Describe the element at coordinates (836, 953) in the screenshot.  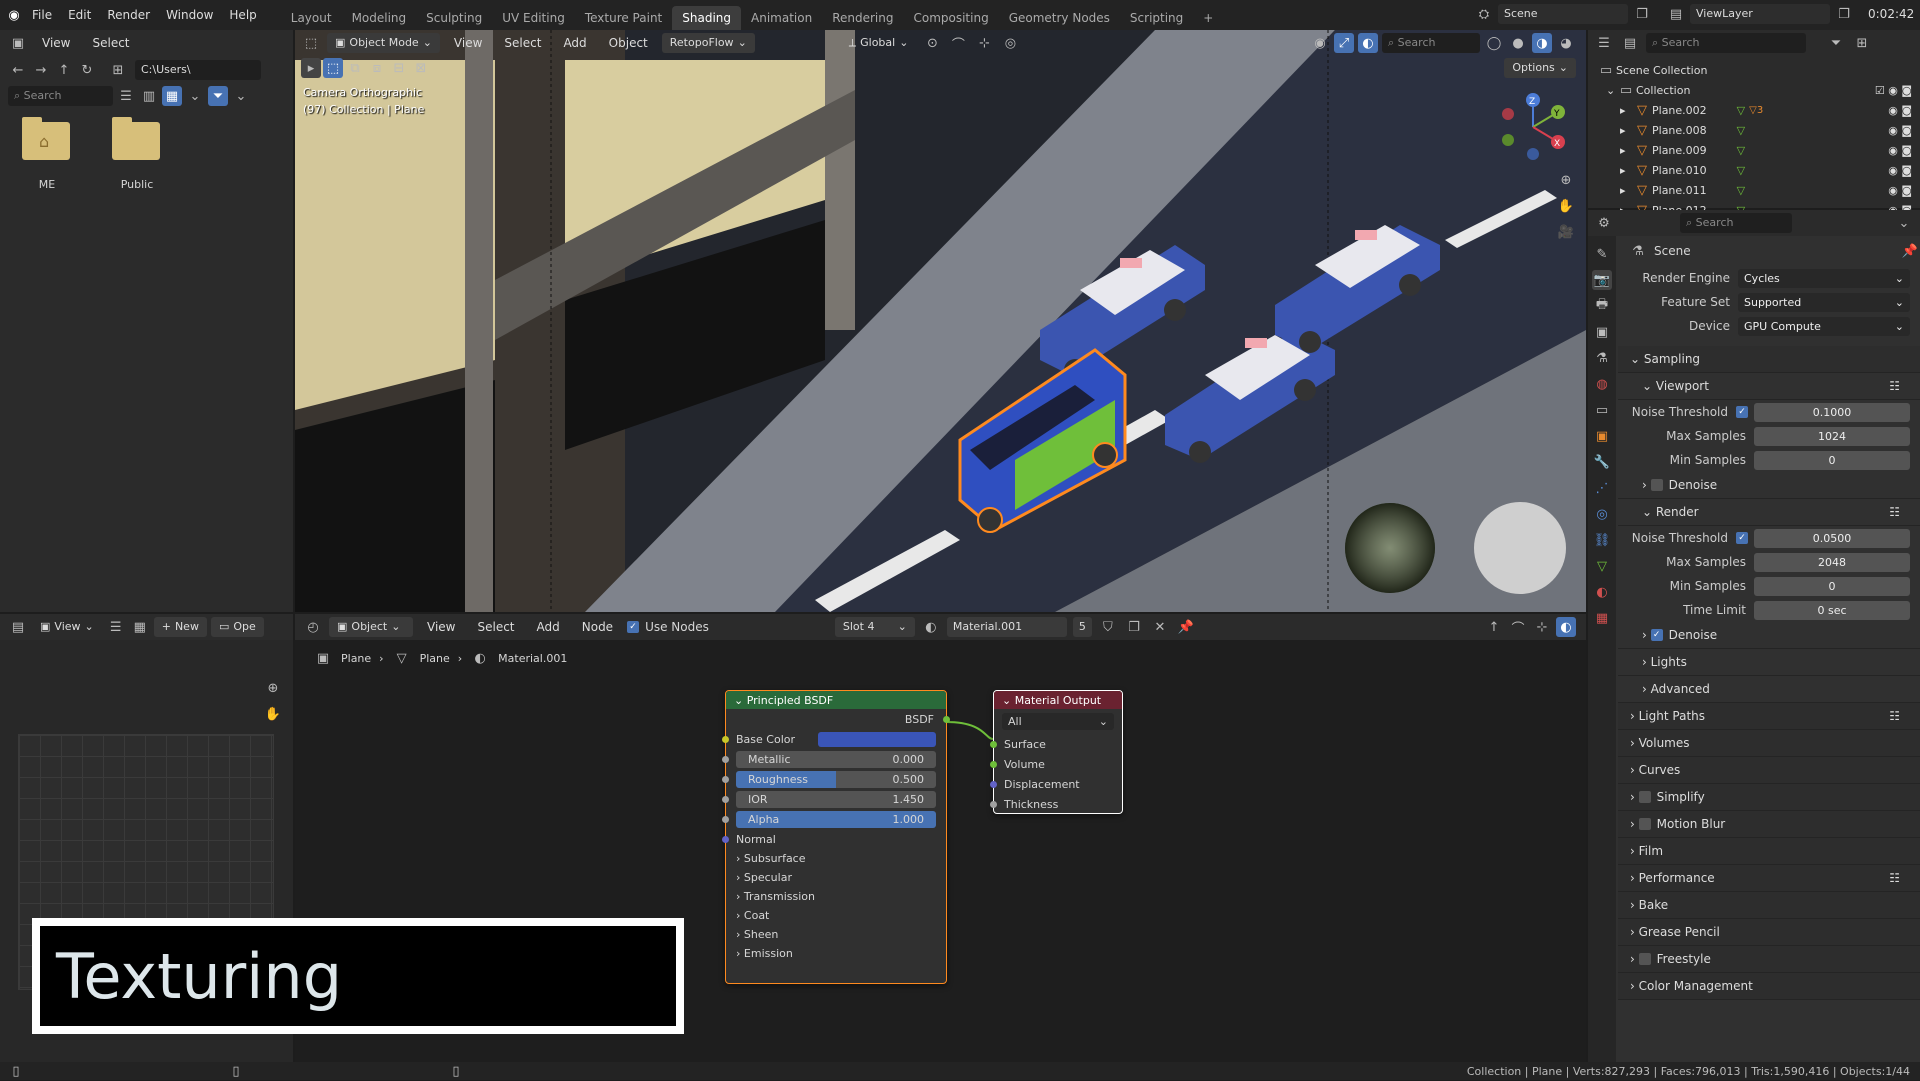
I see `bsdf-panel-toggle: › Emission` at that location.